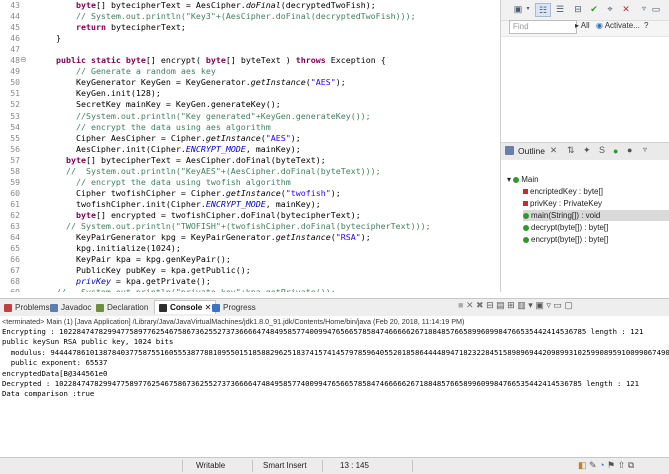 The image size is (669, 474). What do you see at coordinates (126, 71) in the screenshot?
I see `code-line: // Generate a random aes key` at bounding box center [126, 71].